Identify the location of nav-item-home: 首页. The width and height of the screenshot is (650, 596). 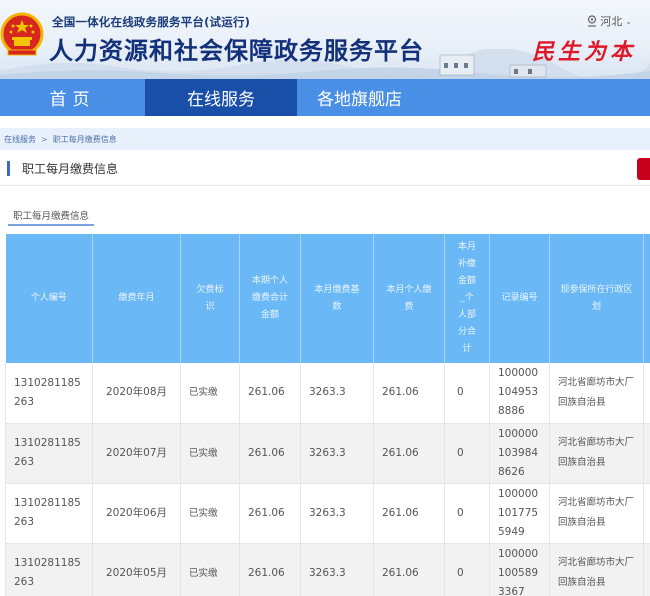
(72, 97).